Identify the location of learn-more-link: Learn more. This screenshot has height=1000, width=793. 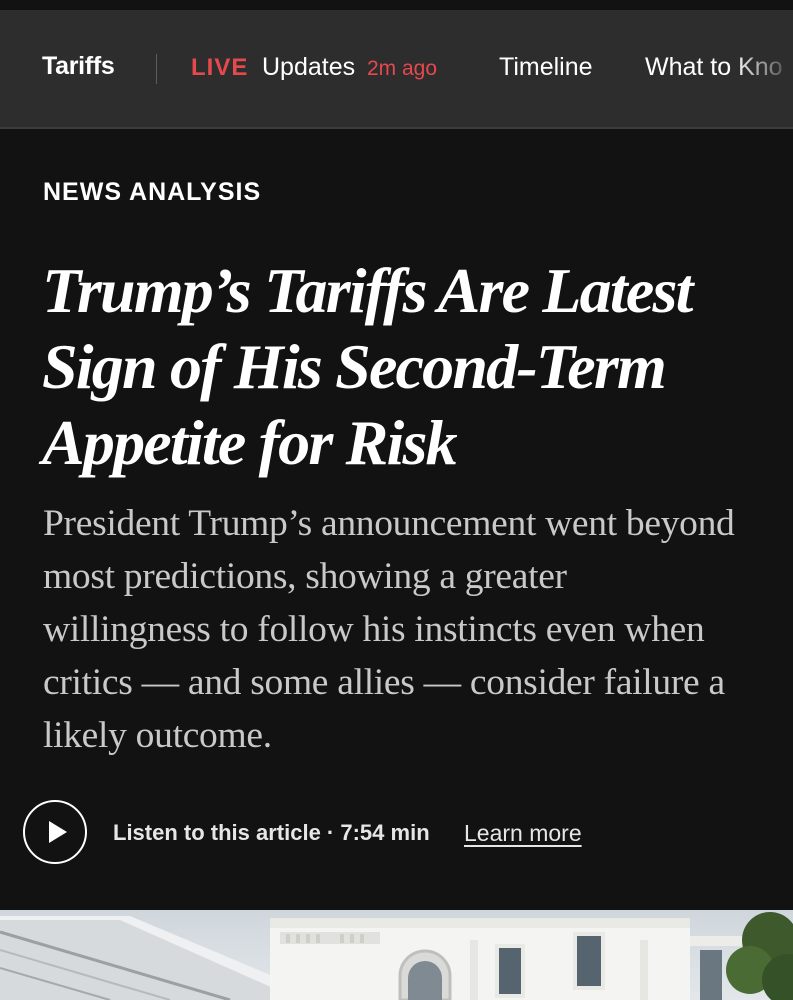
(523, 833).